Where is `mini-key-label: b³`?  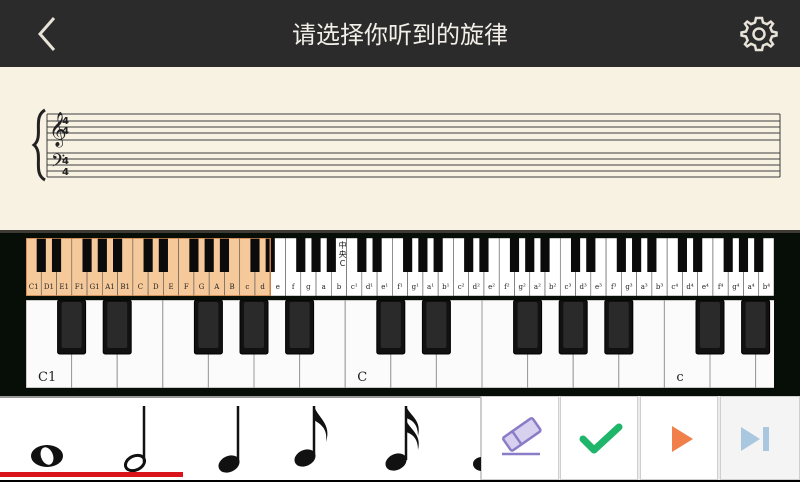
mini-key-label: b³ is located at coordinates (659, 287).